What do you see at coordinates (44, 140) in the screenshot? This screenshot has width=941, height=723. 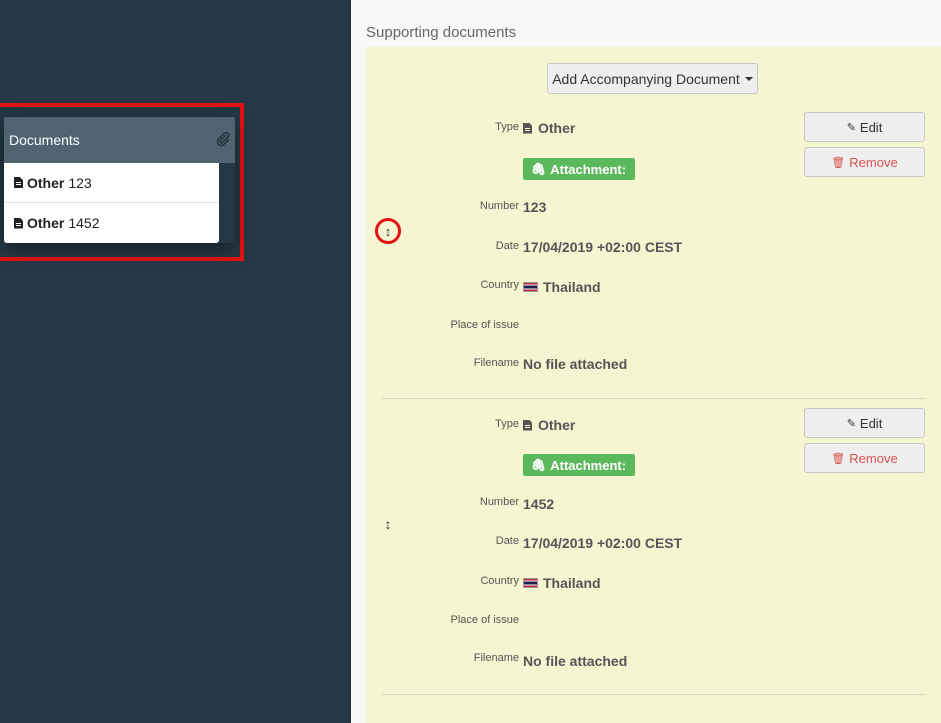 I see `documents-panel-title: Documents` at bounding box center [44, 140].